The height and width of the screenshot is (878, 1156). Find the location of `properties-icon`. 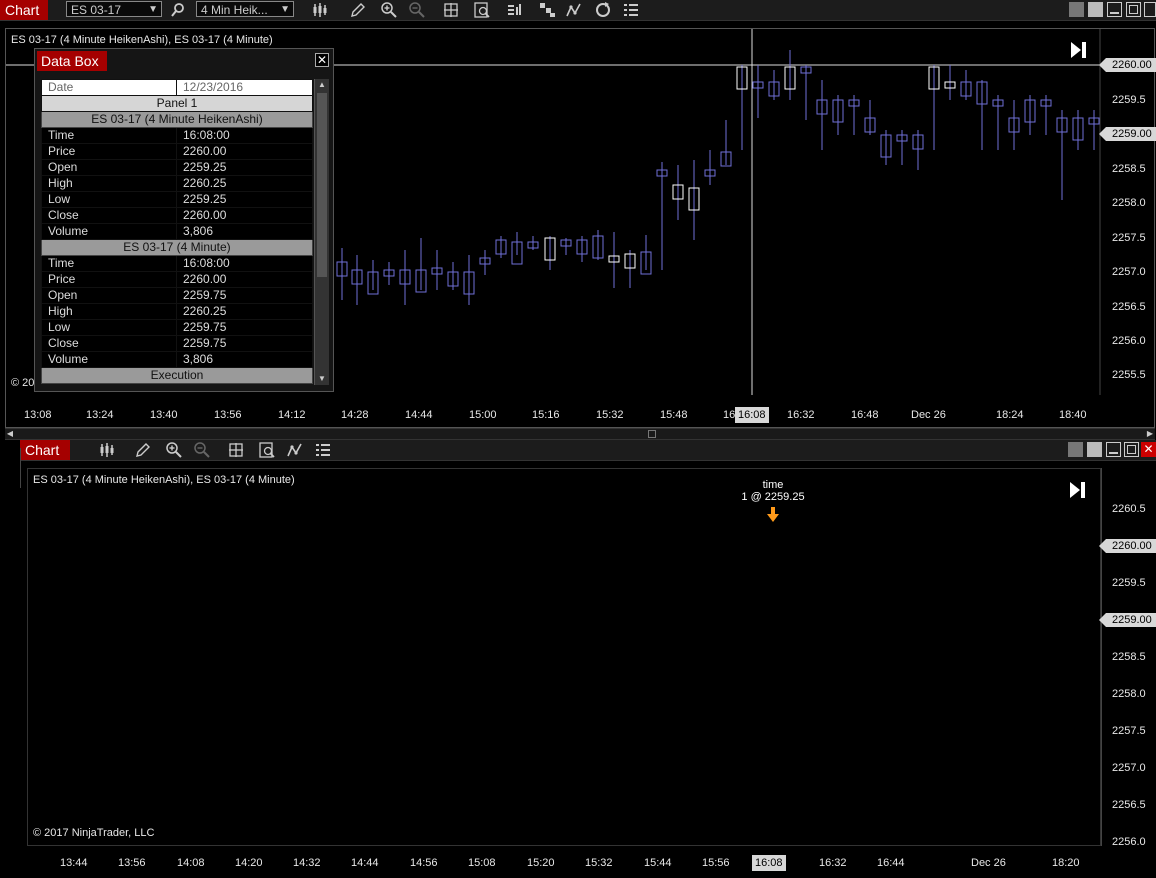

properties-icon is located at coordinates (267, 450).